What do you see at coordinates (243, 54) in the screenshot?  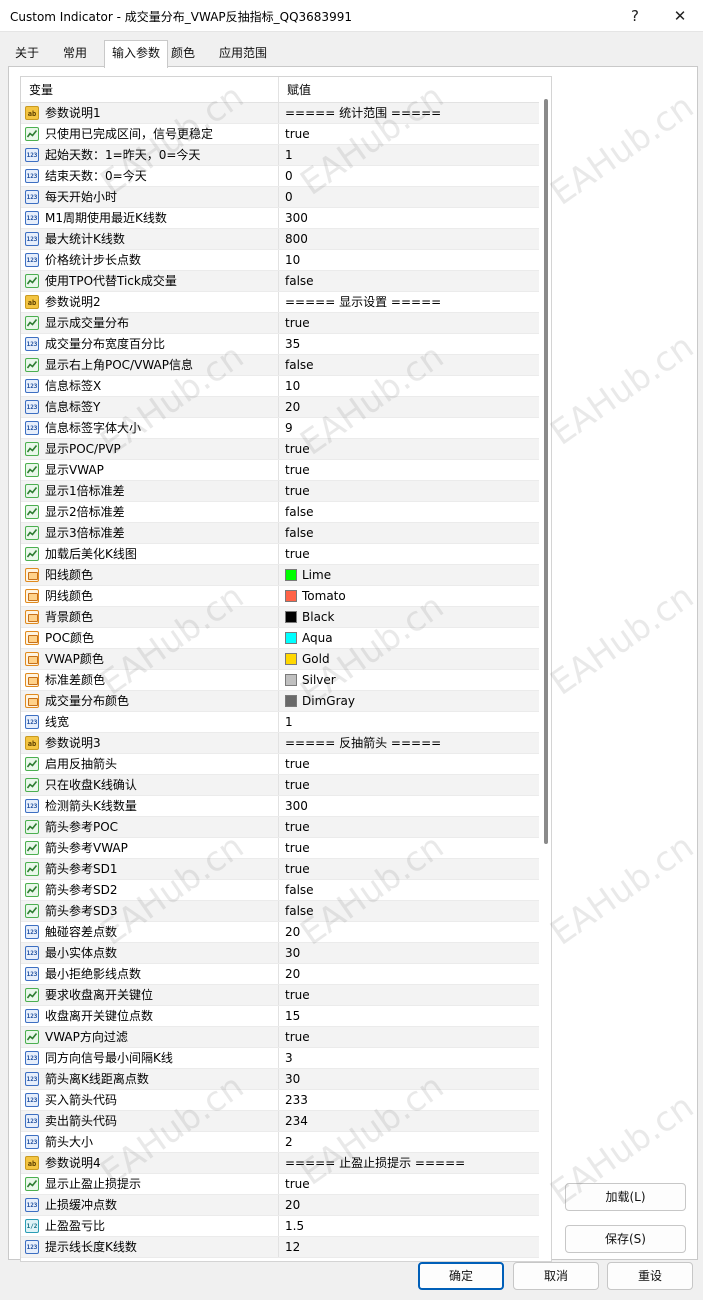 I see `tab-visualization: 应用范围` at bounding box center [243, 54].